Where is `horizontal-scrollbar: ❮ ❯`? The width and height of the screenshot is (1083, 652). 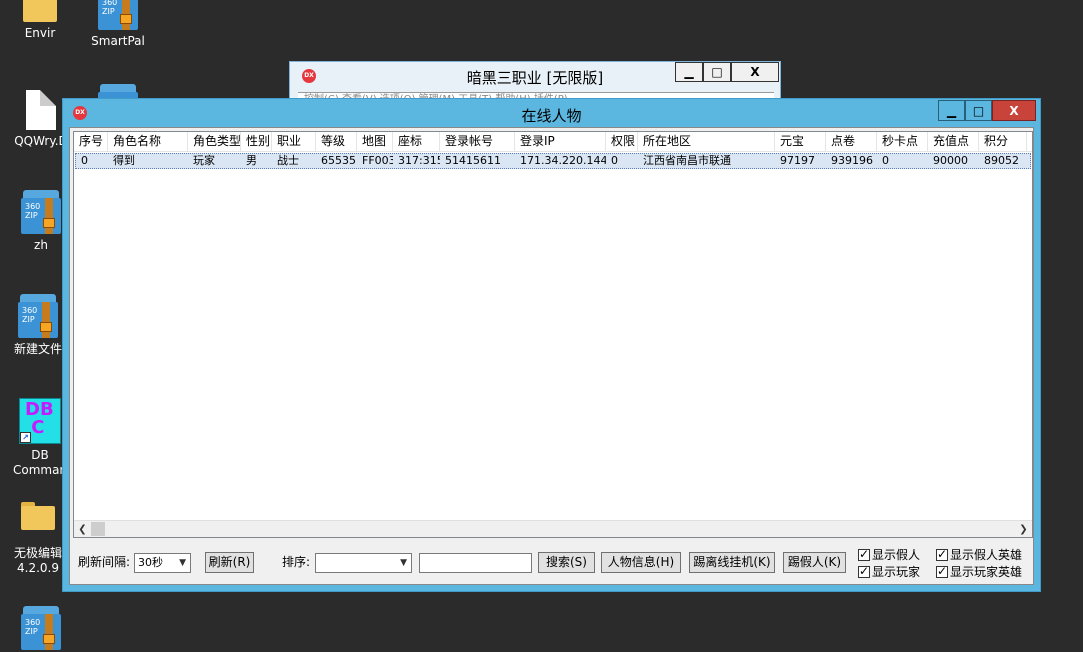
horizontal-scrollbar: ❮ ❯ is located at coordinates (553, 528).